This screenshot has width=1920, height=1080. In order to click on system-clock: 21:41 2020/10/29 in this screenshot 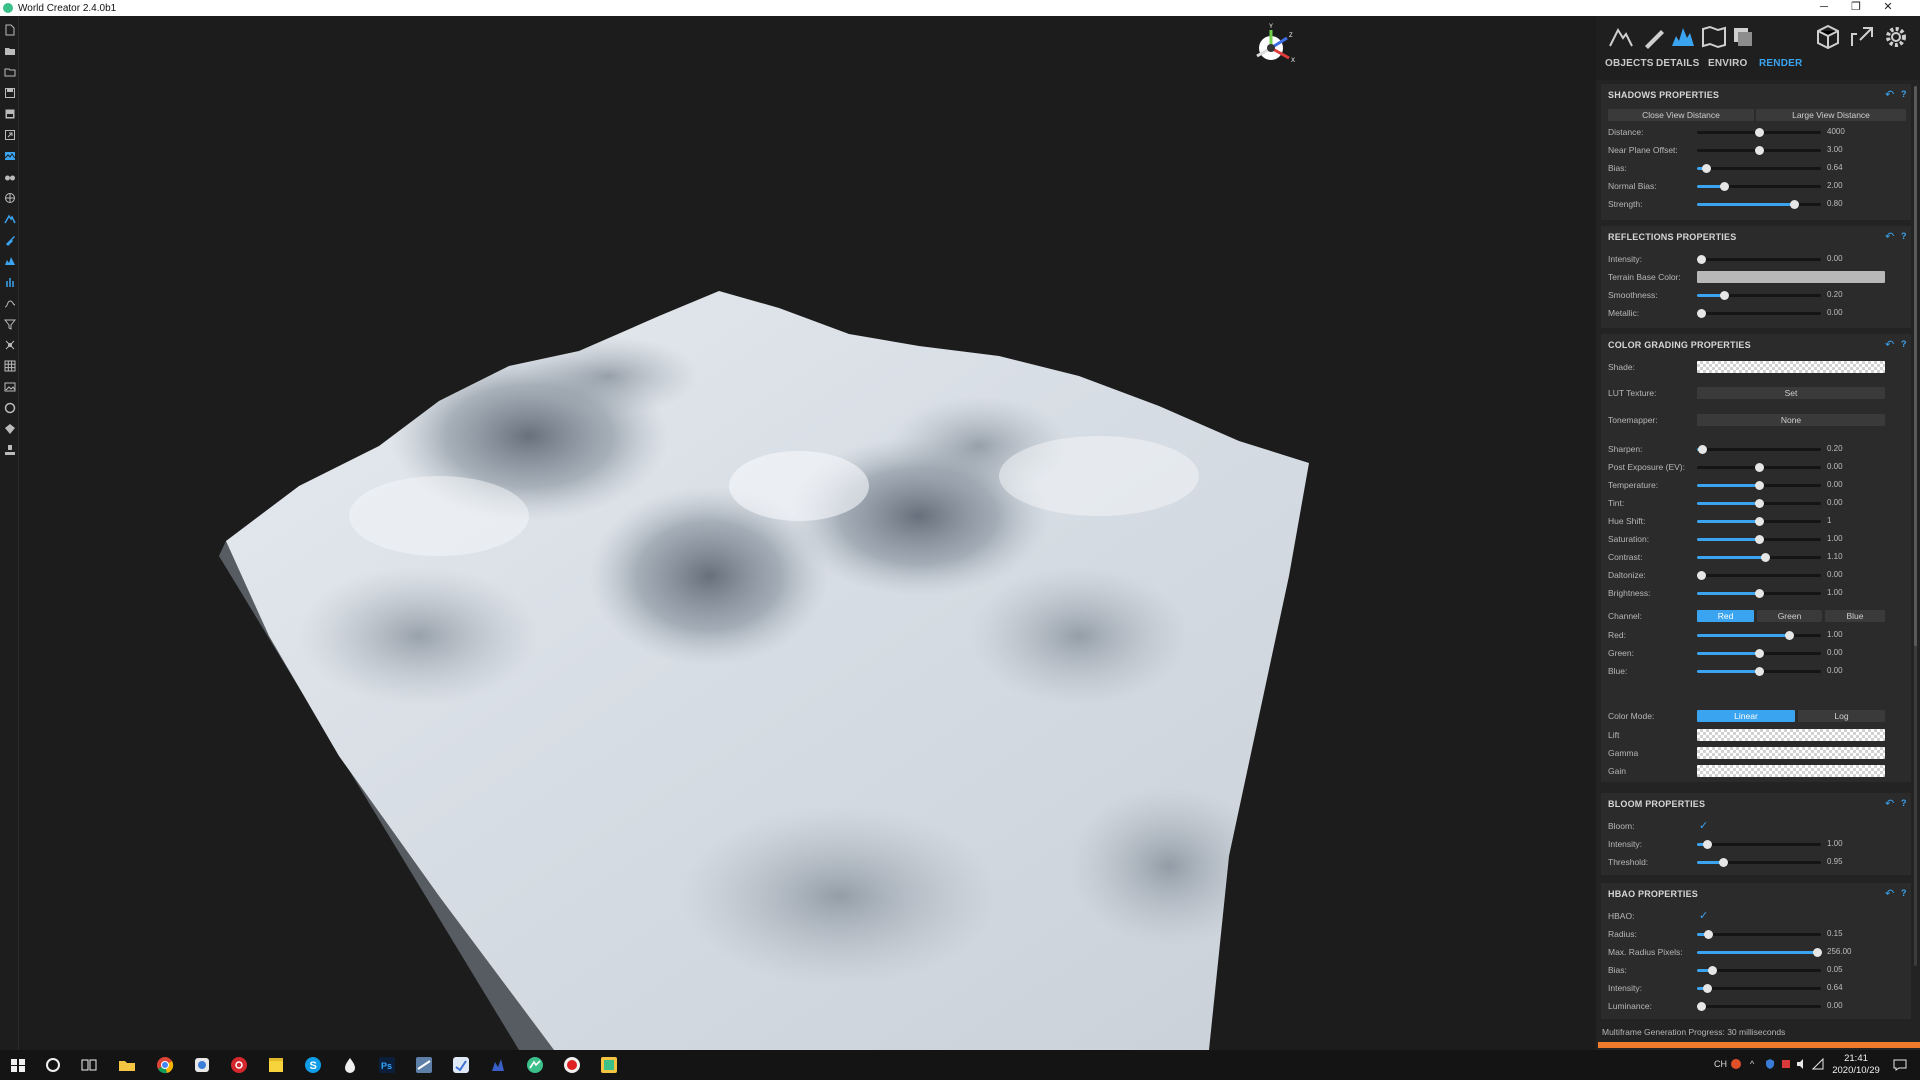, I will do `click(1856, 1065)`.